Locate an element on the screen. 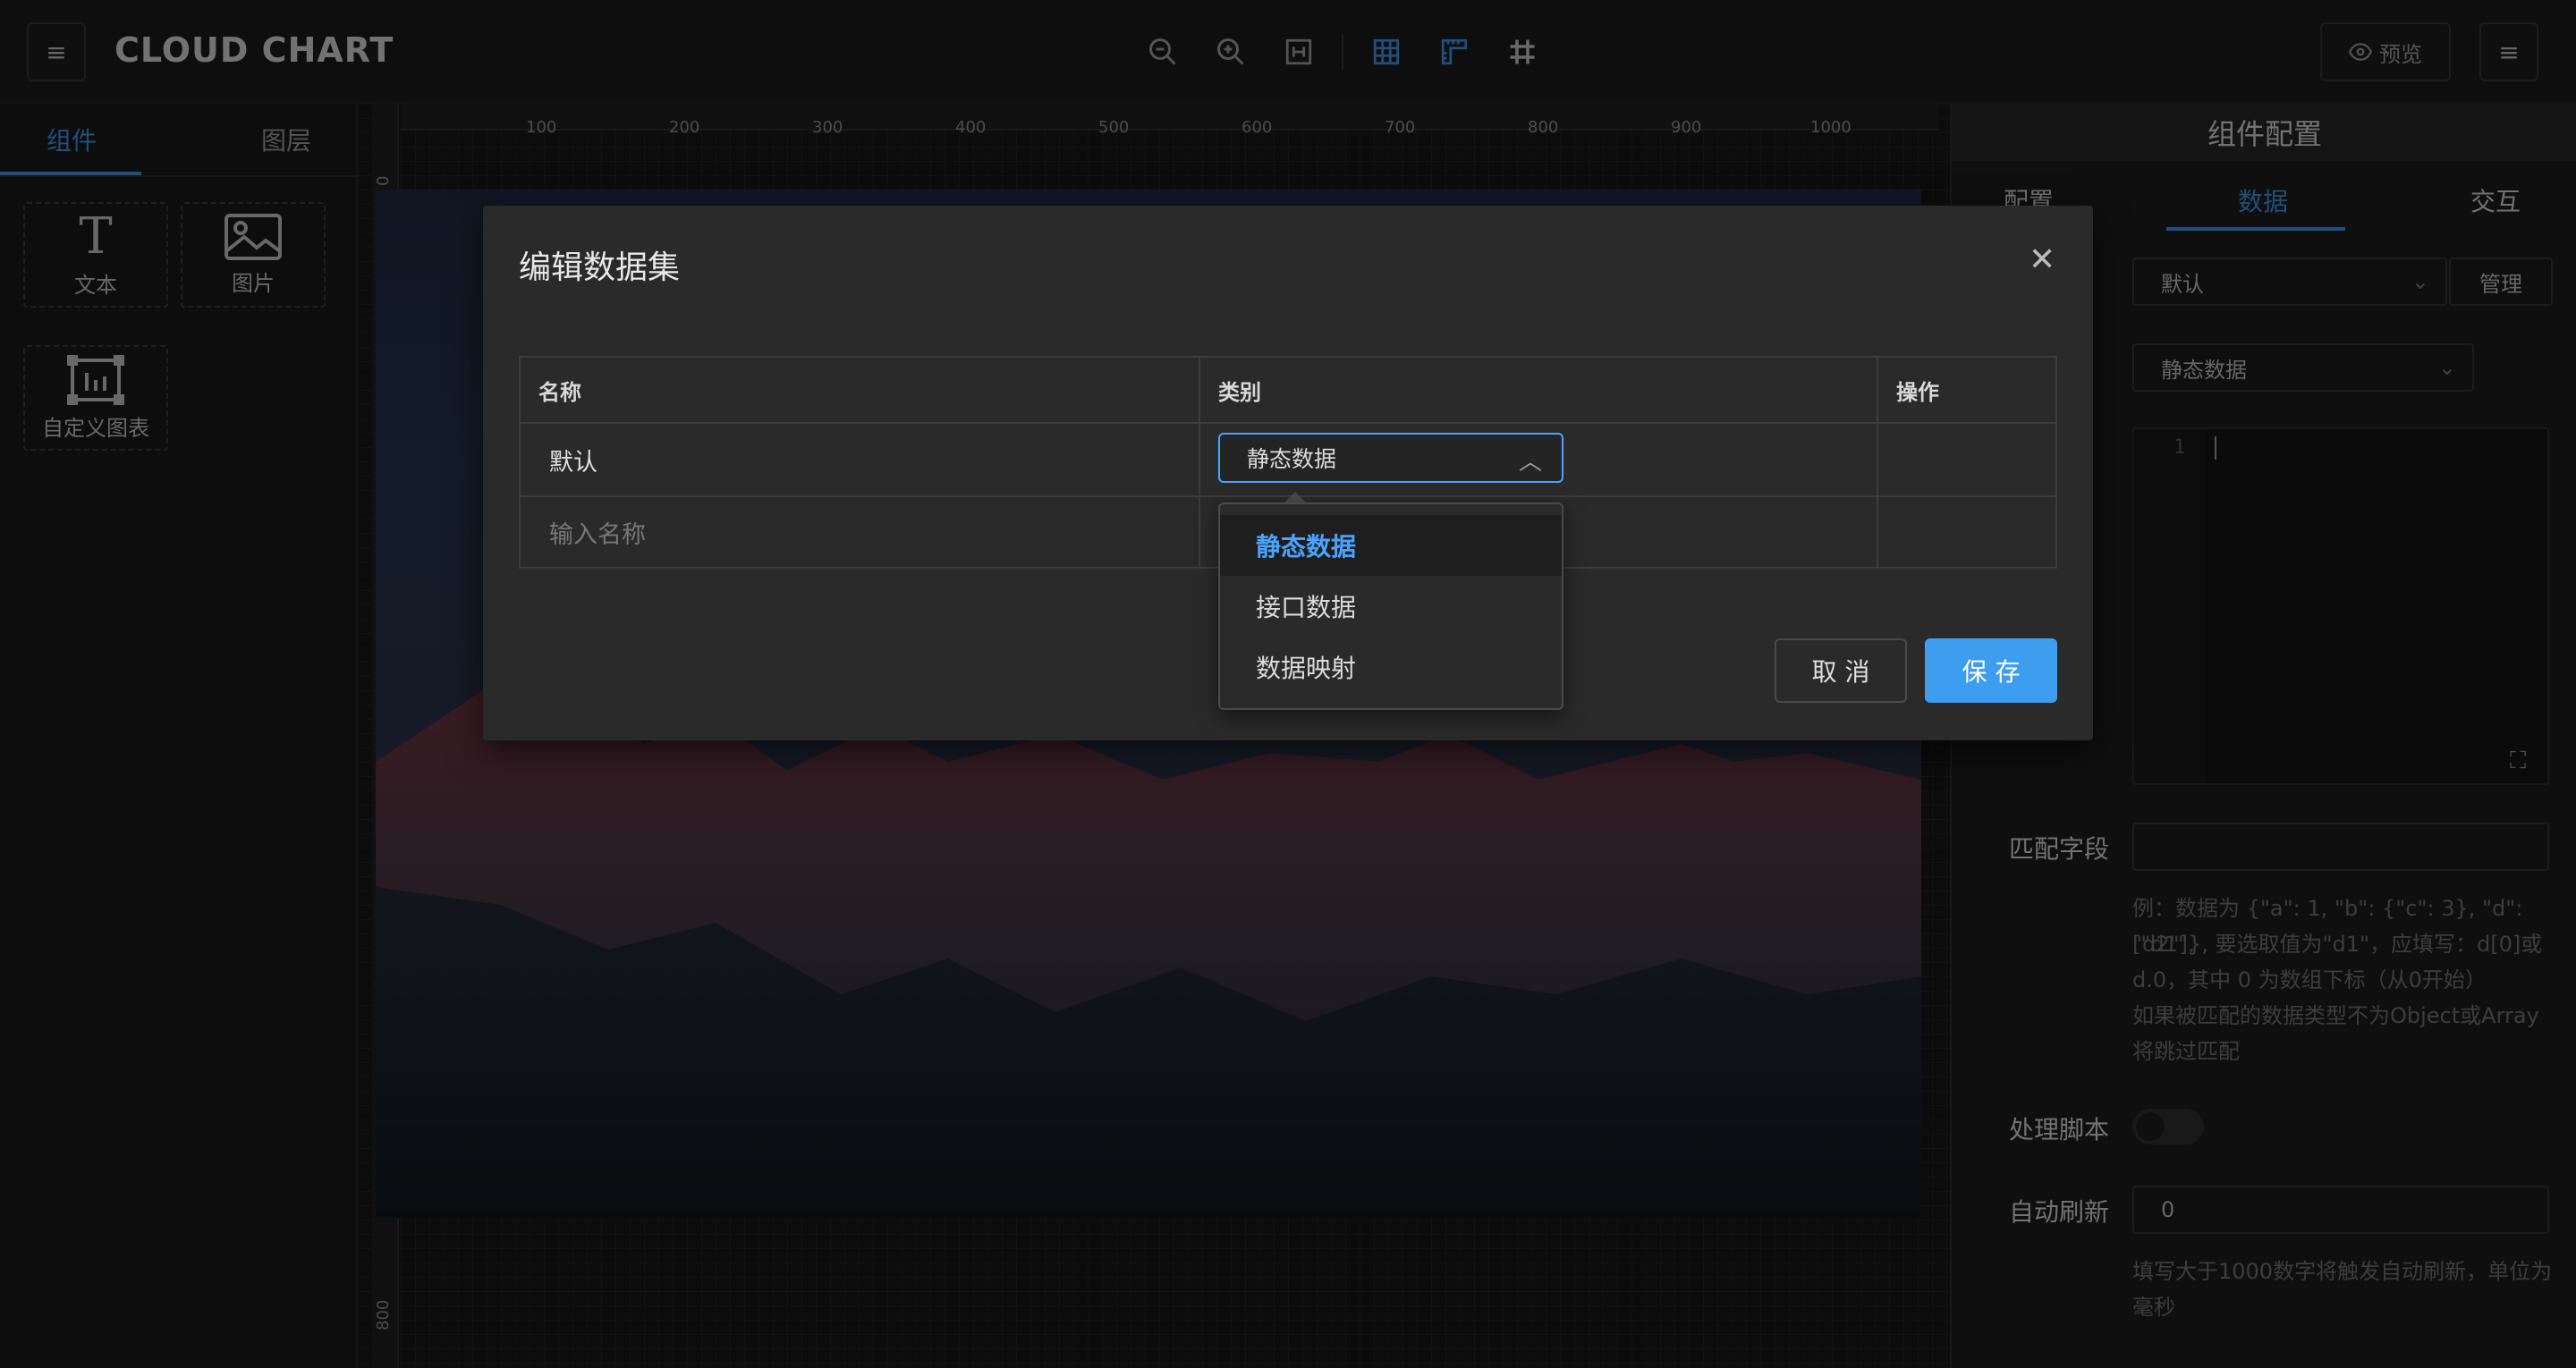  new-actions-cell is located at coordinates (1966, 532).